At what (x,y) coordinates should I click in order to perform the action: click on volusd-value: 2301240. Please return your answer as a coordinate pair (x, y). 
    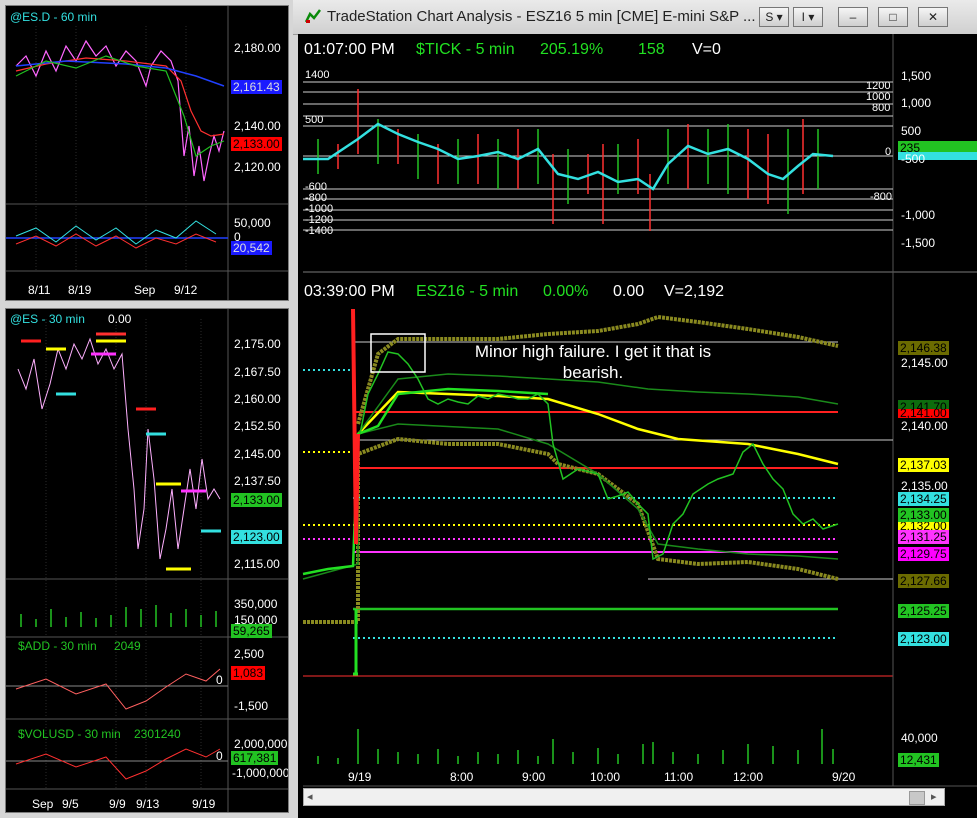
    Looking at the image, I should click on (157, 734).